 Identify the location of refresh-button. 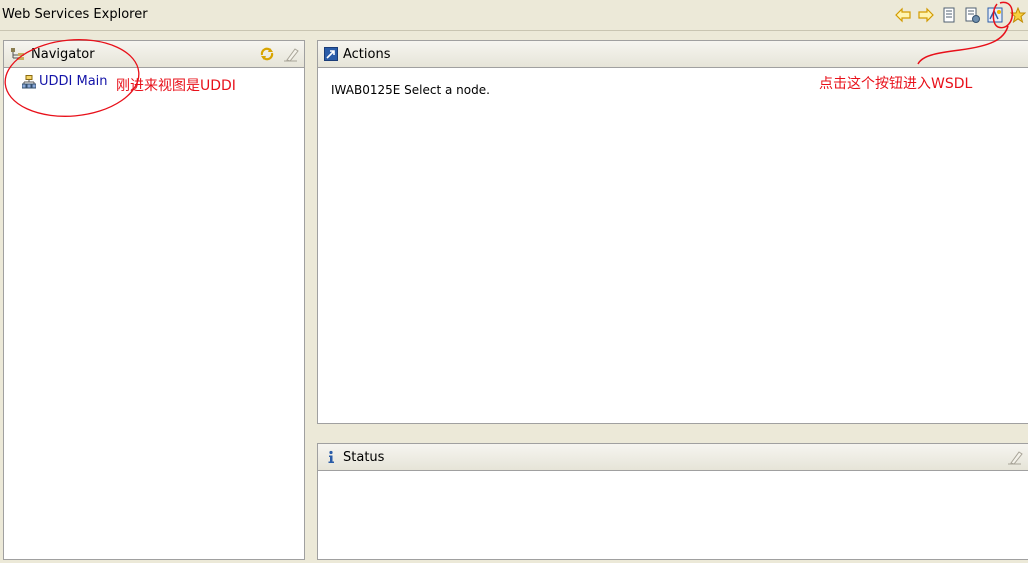
(267, 54).